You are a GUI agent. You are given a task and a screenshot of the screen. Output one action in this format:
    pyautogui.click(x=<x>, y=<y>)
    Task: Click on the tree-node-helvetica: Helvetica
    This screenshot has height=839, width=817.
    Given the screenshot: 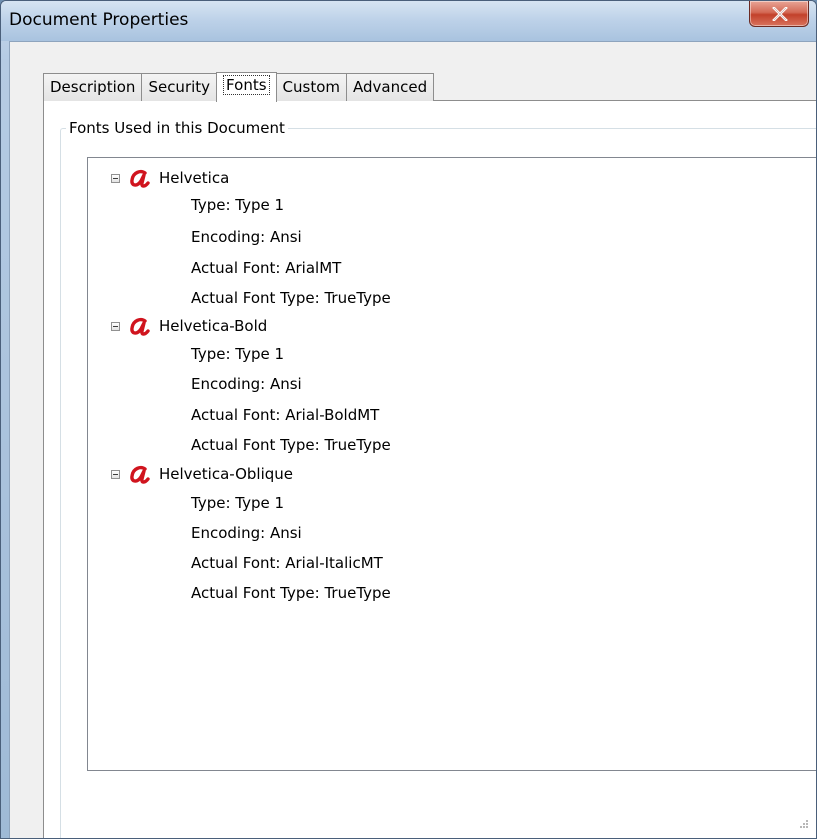 What is the action you would take?
    pyautogui.click(x=170, y=178)
    